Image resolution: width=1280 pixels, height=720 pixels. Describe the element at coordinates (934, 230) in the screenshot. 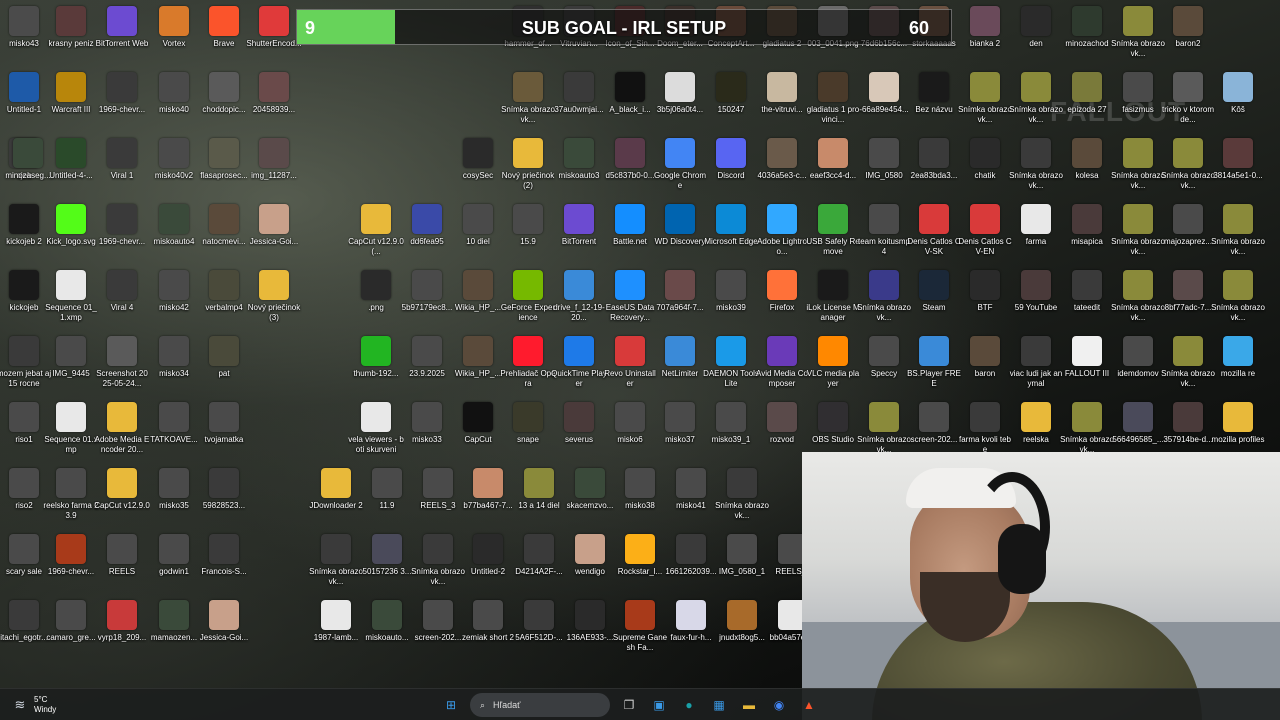

I see `desktop-icon: Denis Catlos CV-SK` at that location.